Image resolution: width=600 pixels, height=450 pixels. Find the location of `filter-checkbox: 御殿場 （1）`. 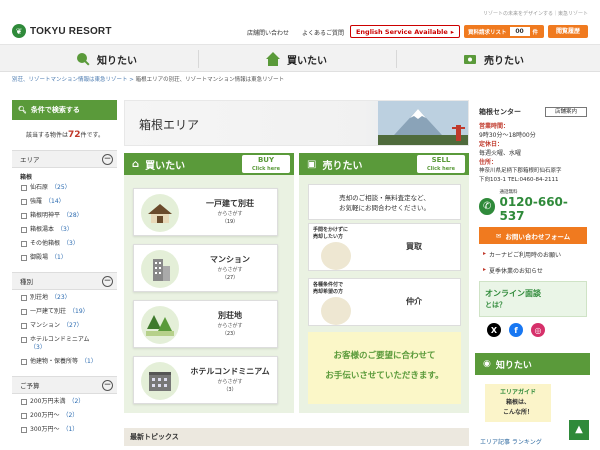

filter-checkbox: 御殿場 （1） is located at coordinates (64, 261).